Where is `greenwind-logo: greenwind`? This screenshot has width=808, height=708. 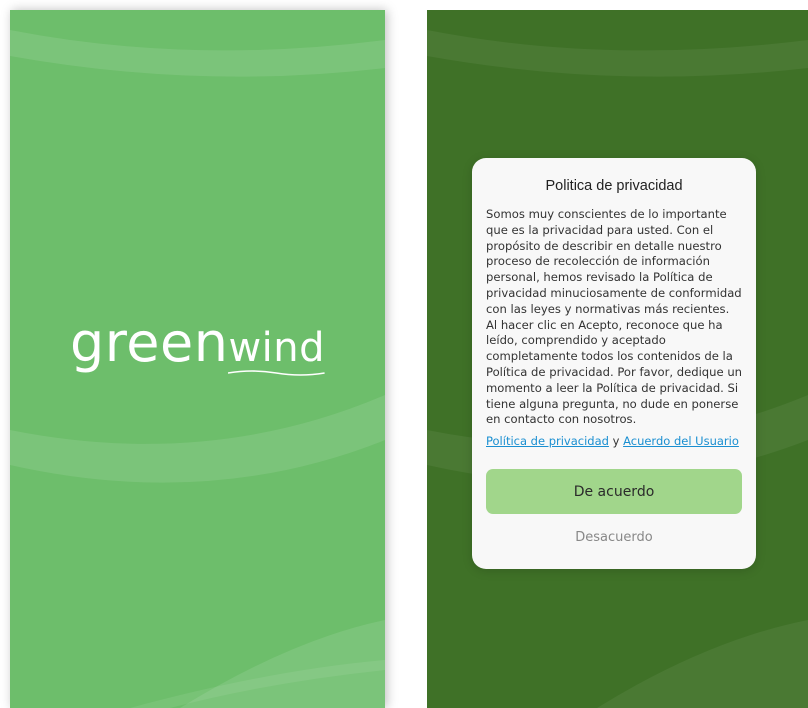 greenwind-logo: greenwind is located at coordinates (197, 346).